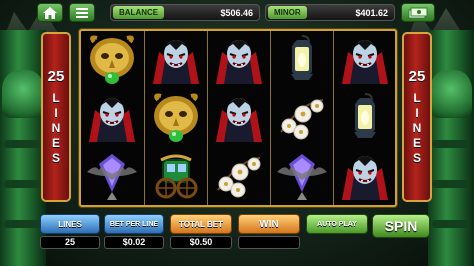 The height and width of the screenshot is (266, 474). What do you see at coordinates (56, 76) in the screenshot?
I see `left-paylines-count: 25` at bounding box center [56, 76].